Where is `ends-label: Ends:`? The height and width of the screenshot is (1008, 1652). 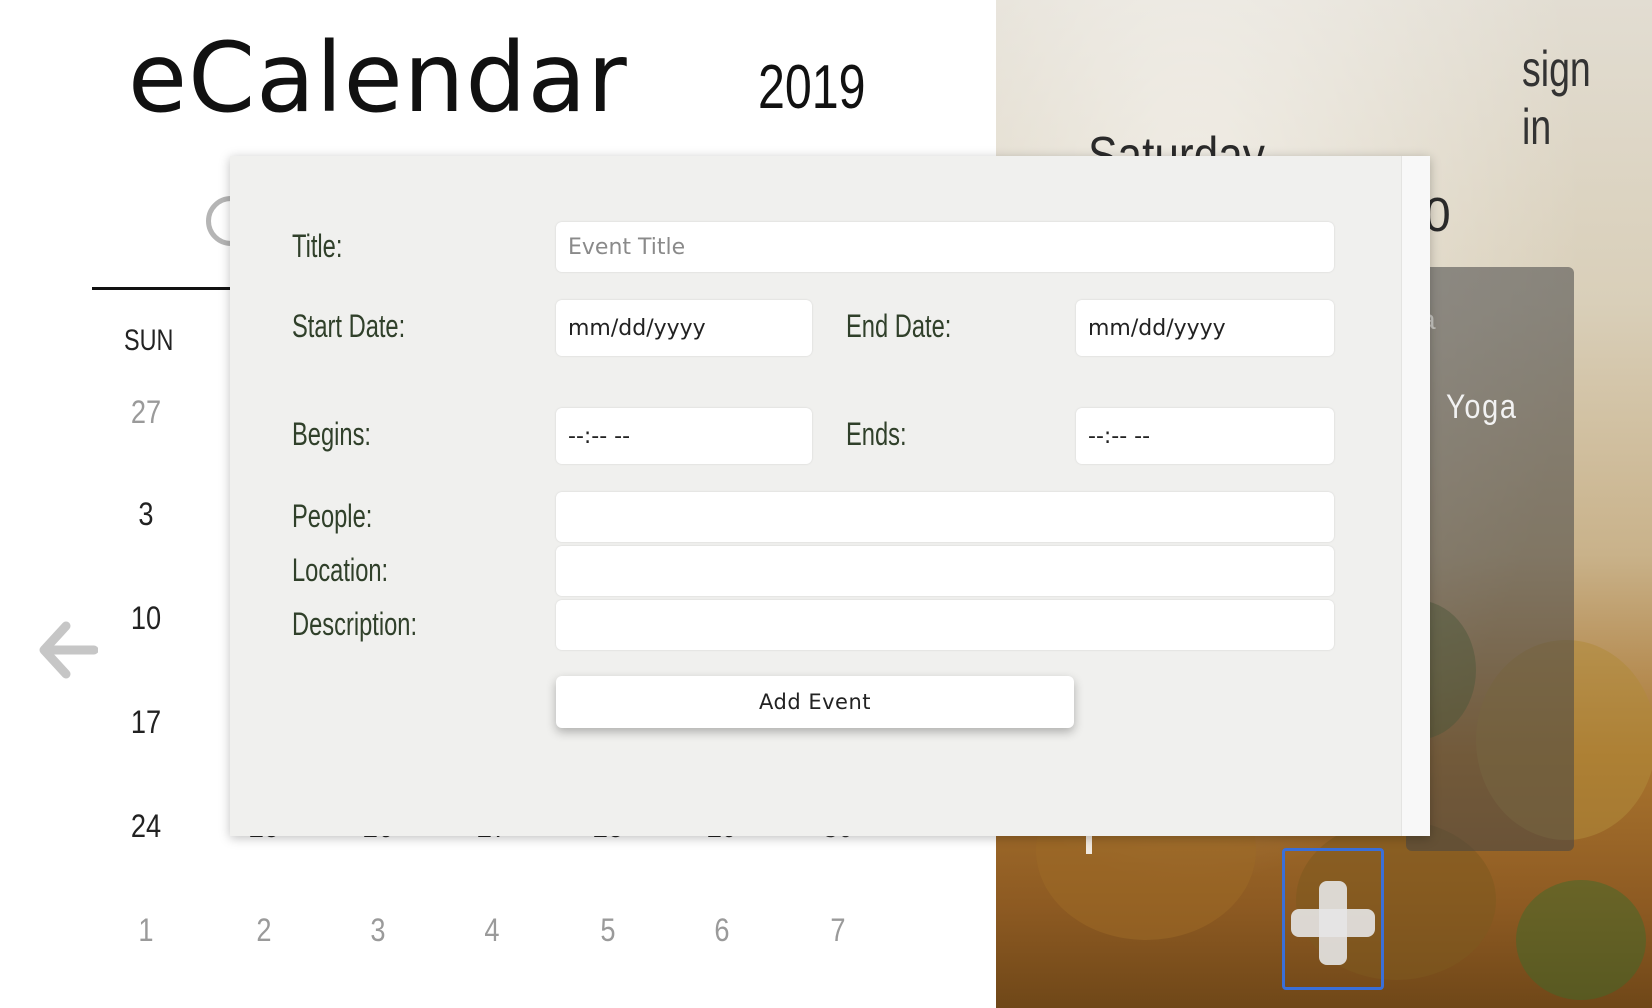
ends-label: Ends: is located at coordinates (876, 434).